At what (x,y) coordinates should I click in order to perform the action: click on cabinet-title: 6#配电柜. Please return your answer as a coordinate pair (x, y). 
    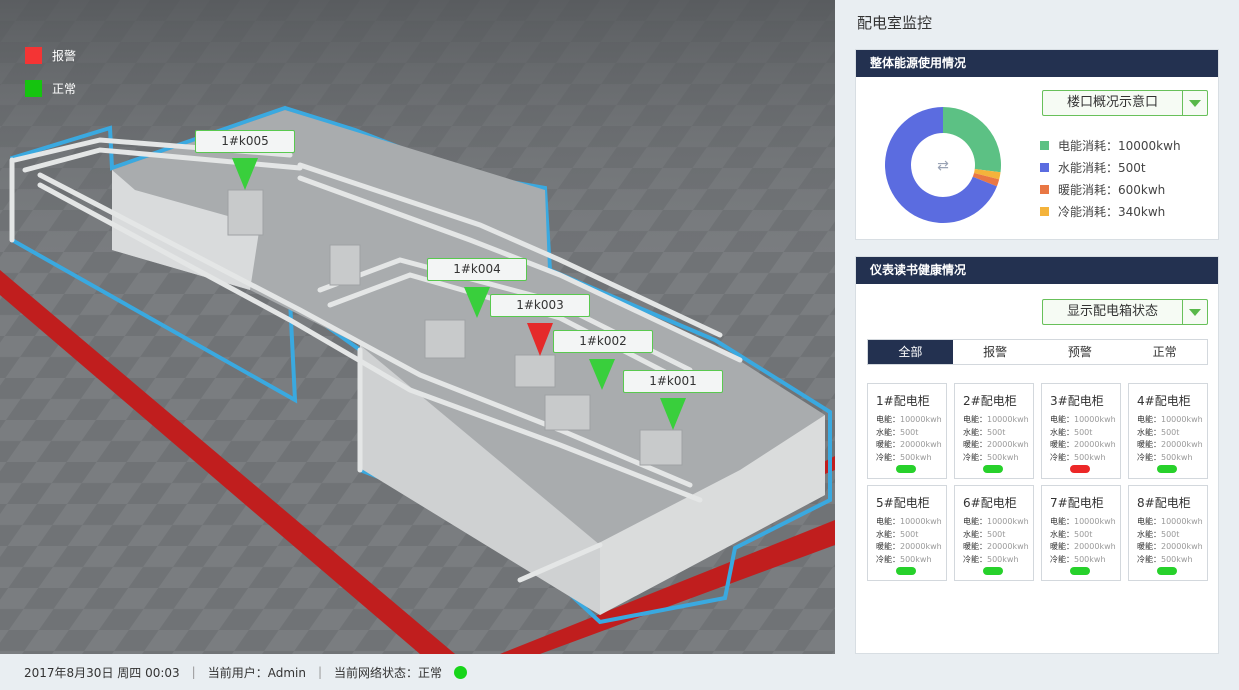
    Looking at the image, I should click on (990, 503).